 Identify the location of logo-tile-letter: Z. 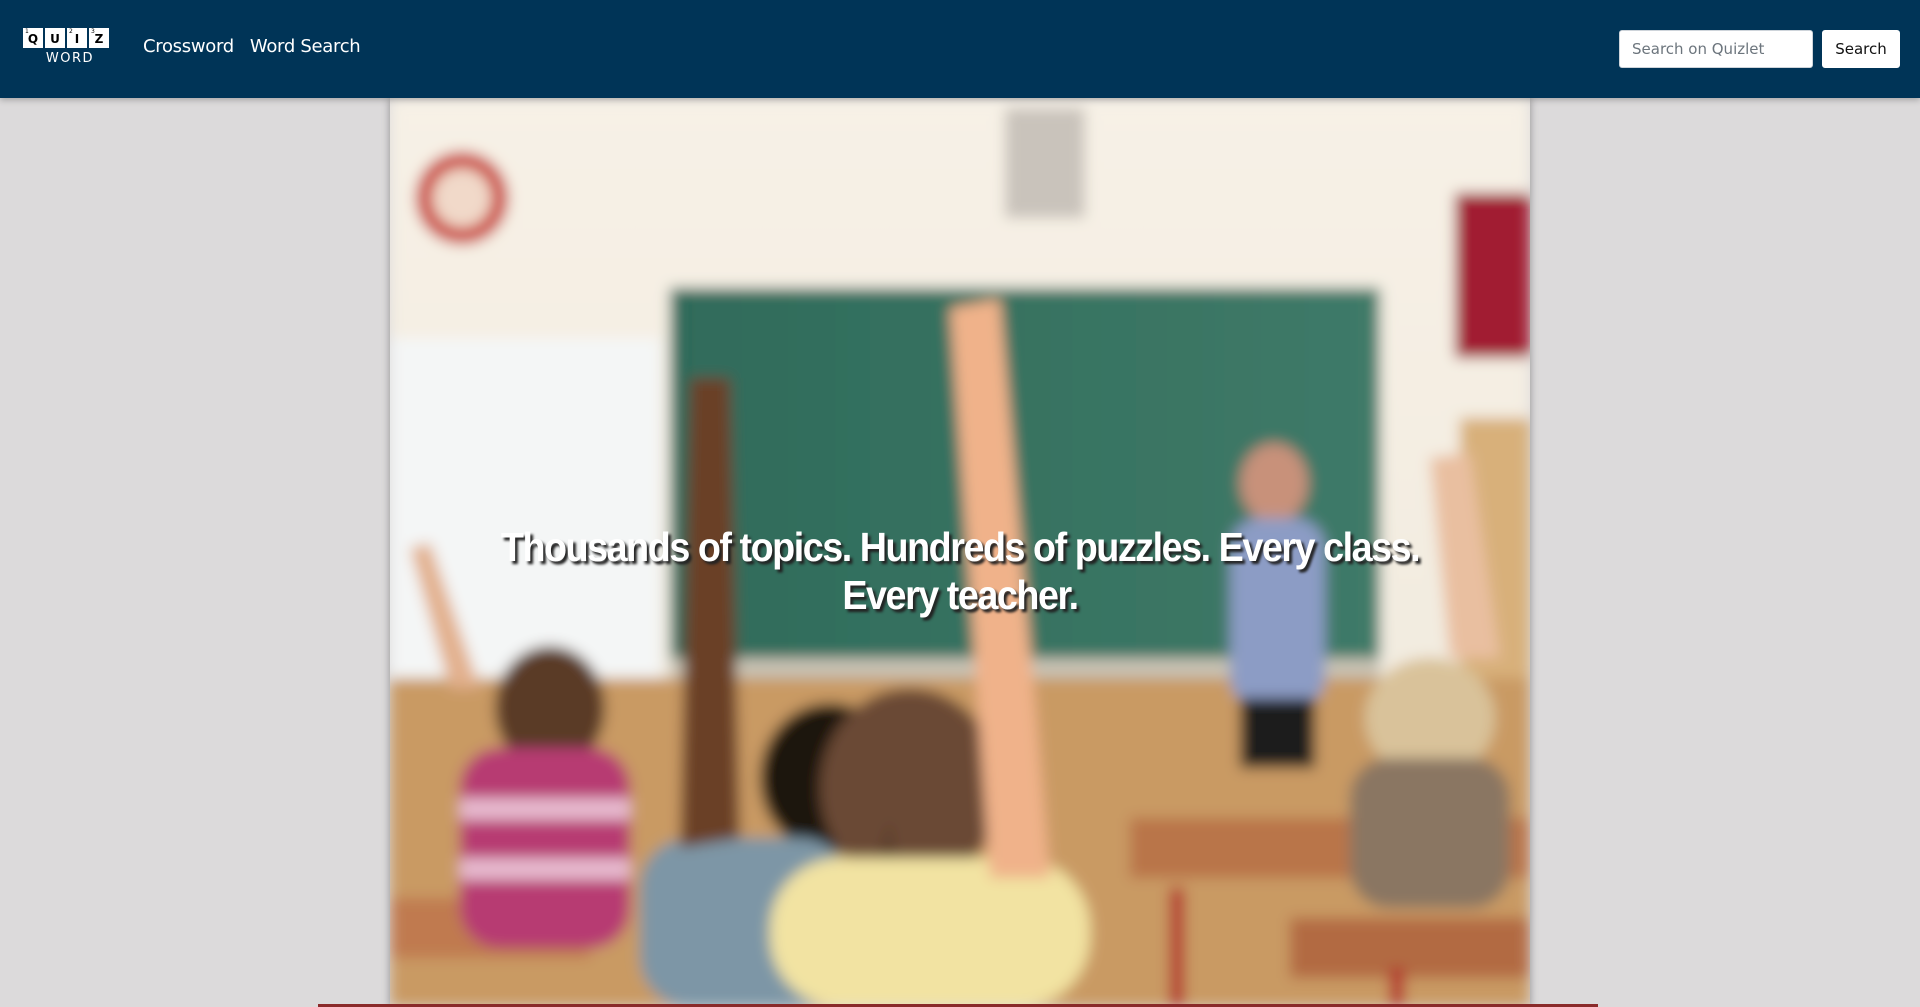
(99, 39).